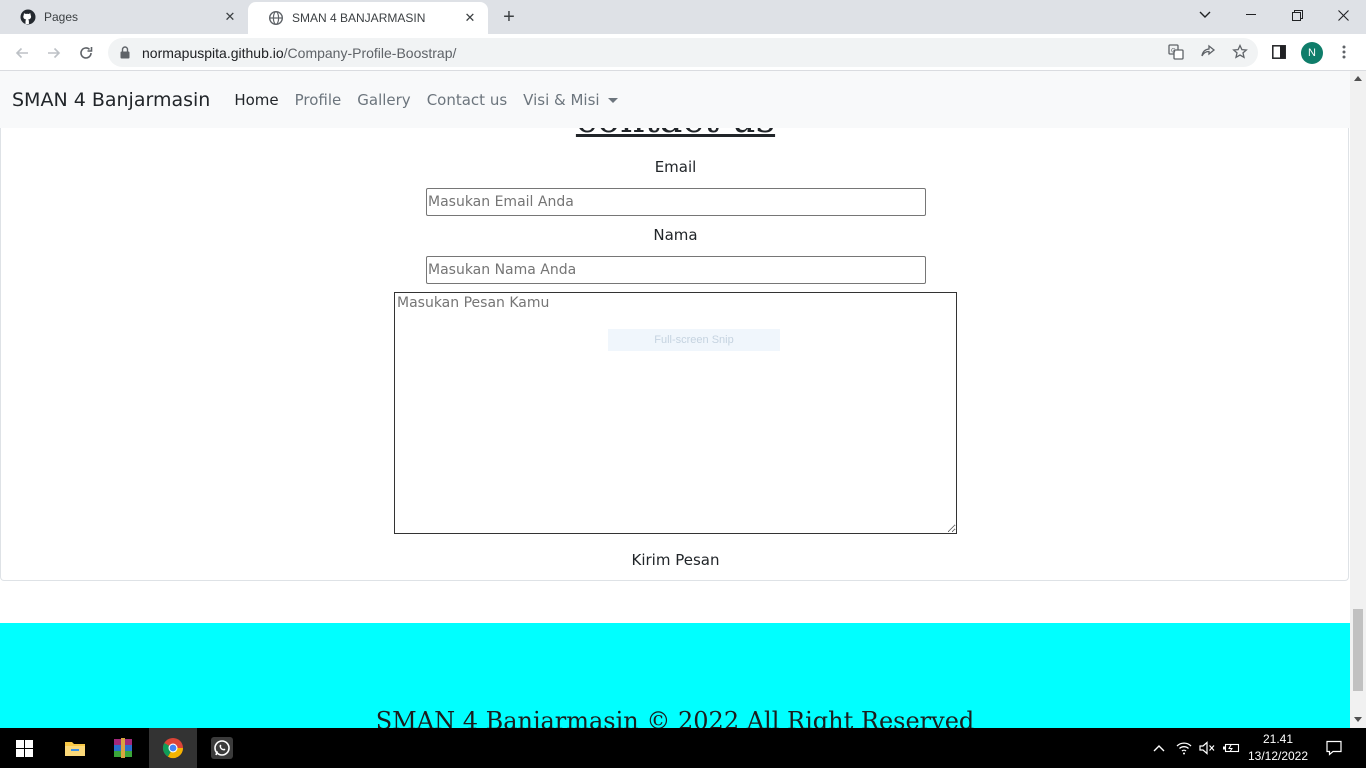 The image size is (1366, 768). Describe the element at coordinates (61, 17) in the screenshot. I see `tab-title: Pages` at that location.